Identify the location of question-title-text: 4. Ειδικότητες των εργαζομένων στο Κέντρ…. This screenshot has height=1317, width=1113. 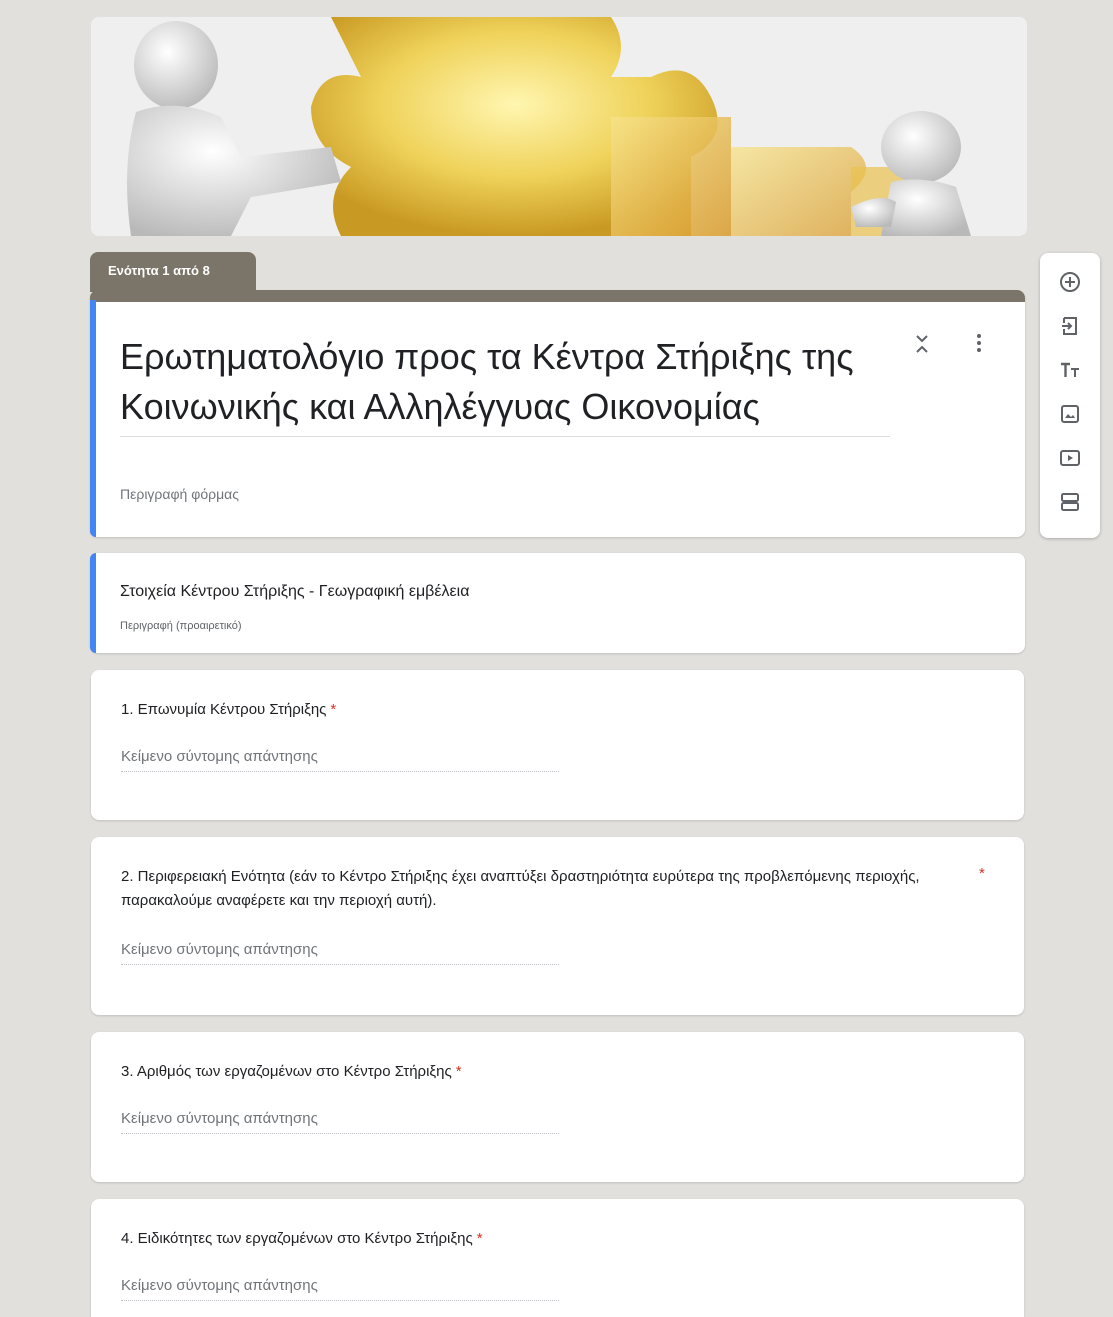
(297, 1238).